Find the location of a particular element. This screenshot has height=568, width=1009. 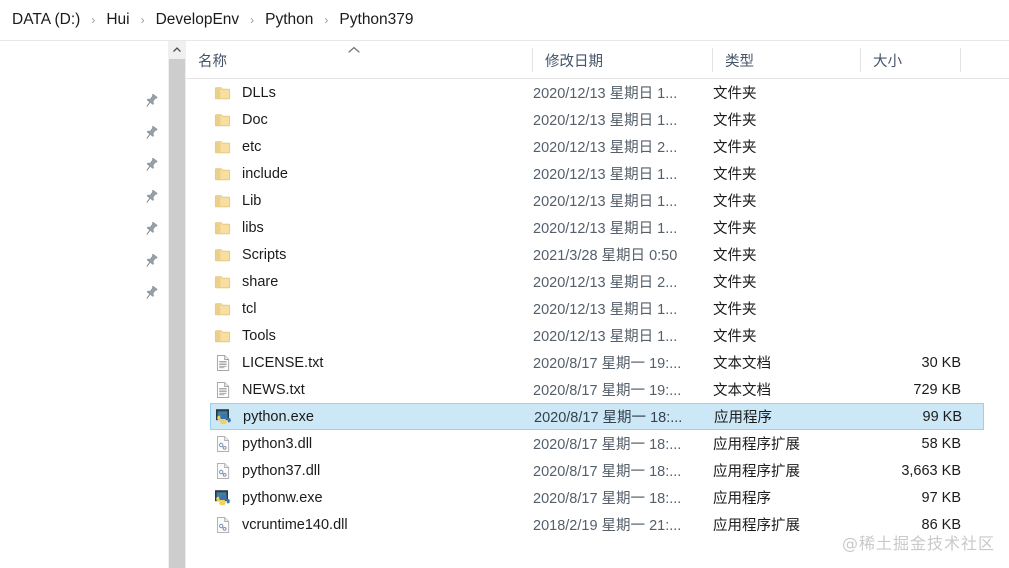

file-name-label: NEWS.txt is located at coordinates (273, 389).